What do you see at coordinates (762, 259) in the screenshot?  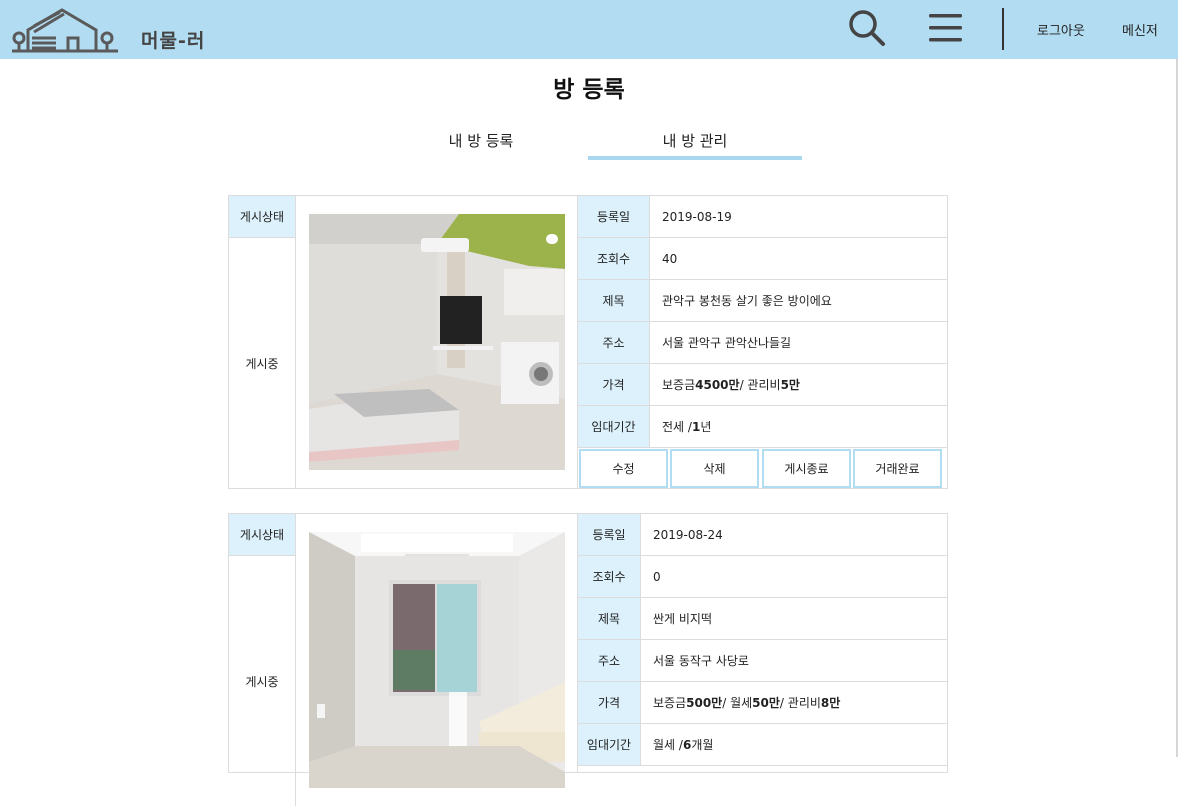 I see `info-row: 조회수 40` at bounding box center [762, 259].